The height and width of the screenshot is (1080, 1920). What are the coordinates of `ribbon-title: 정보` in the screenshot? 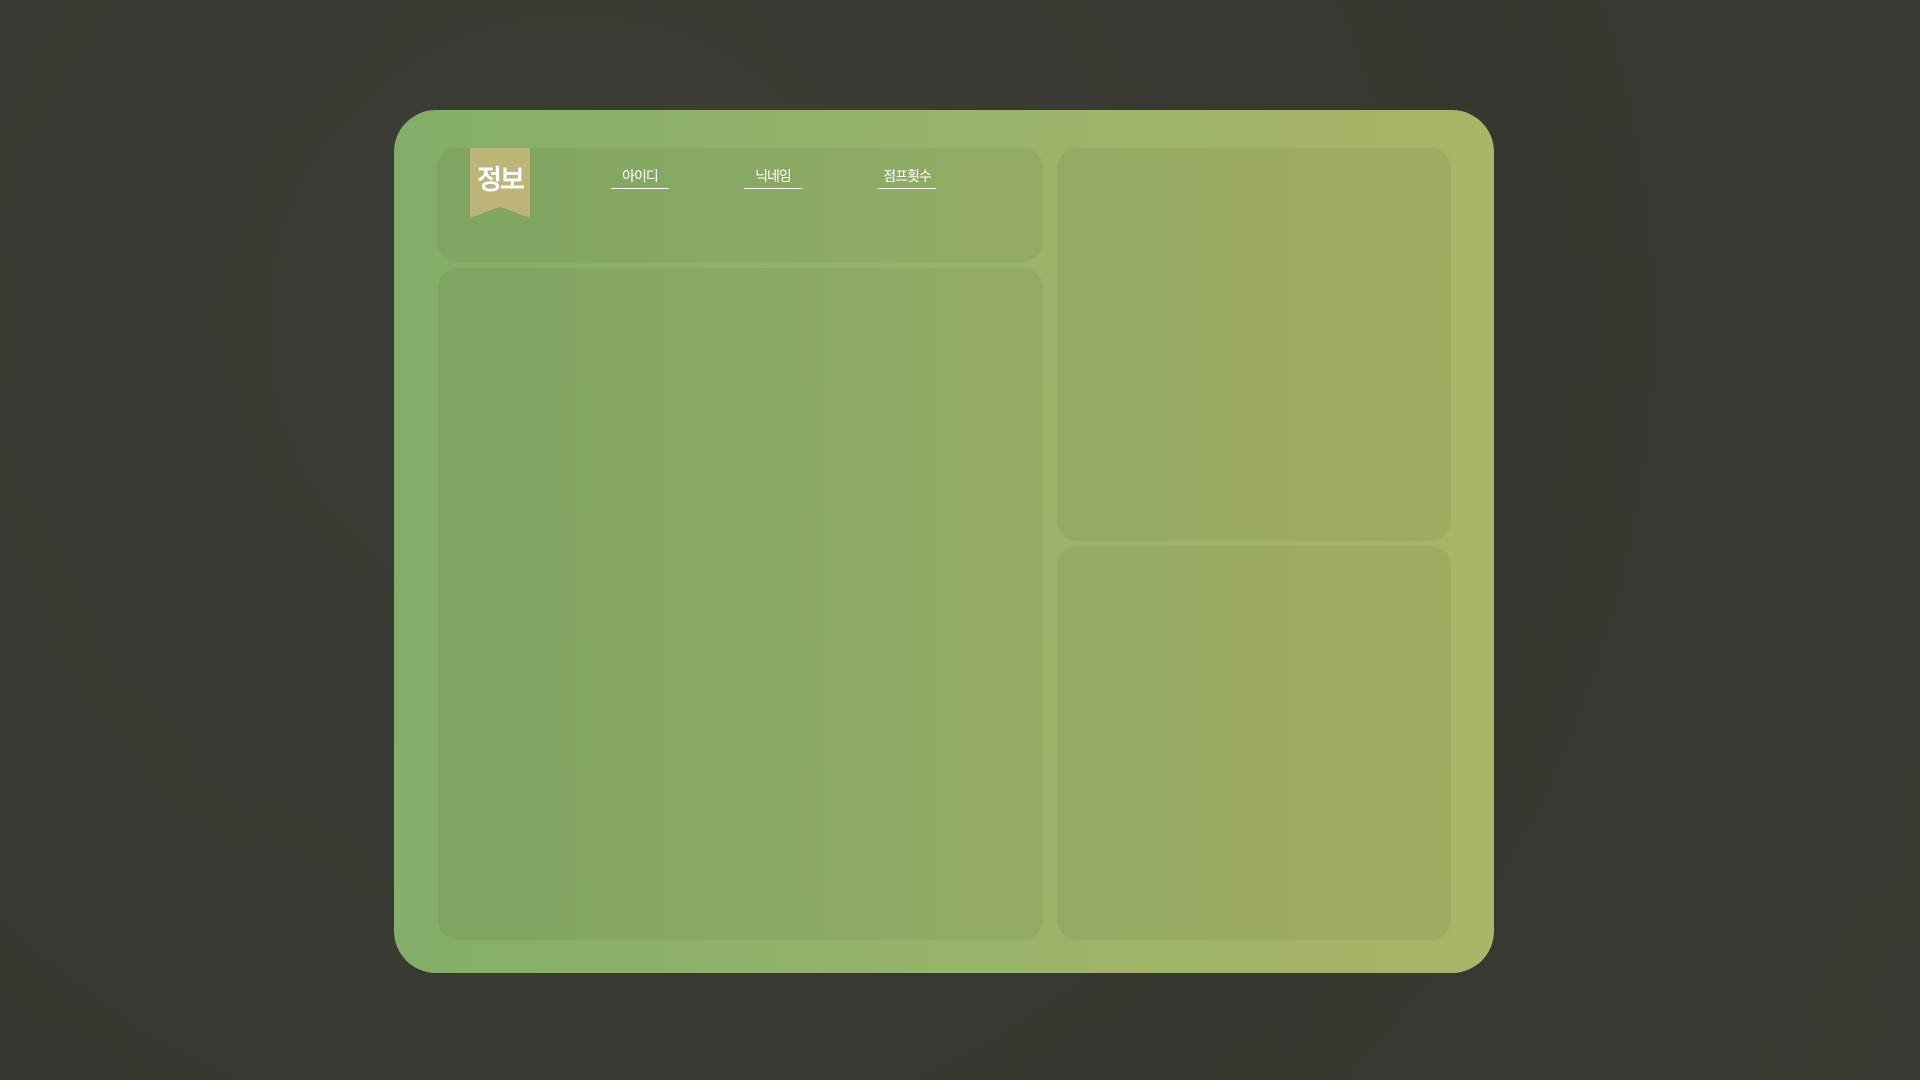 It's located at (501, 180).